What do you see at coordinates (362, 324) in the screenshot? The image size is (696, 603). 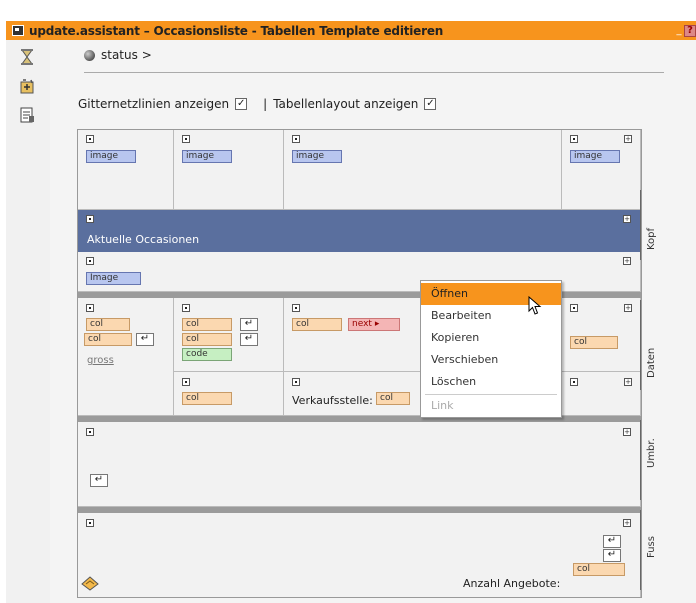 I see `next-label: next` at bounding box center [362, 324].